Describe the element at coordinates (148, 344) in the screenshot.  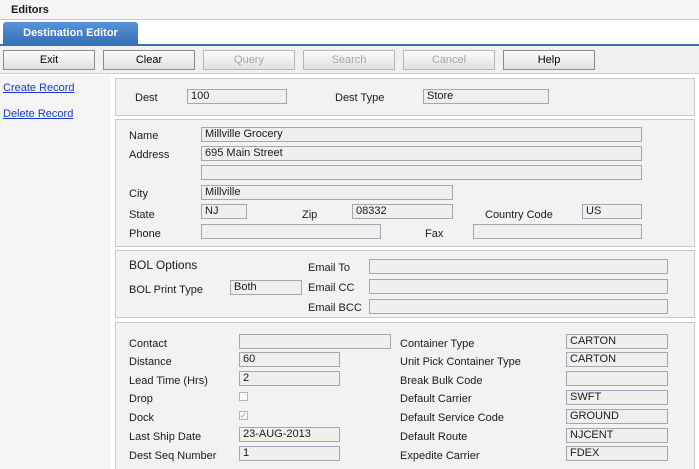
I see `contact-label: Contact` at that location.